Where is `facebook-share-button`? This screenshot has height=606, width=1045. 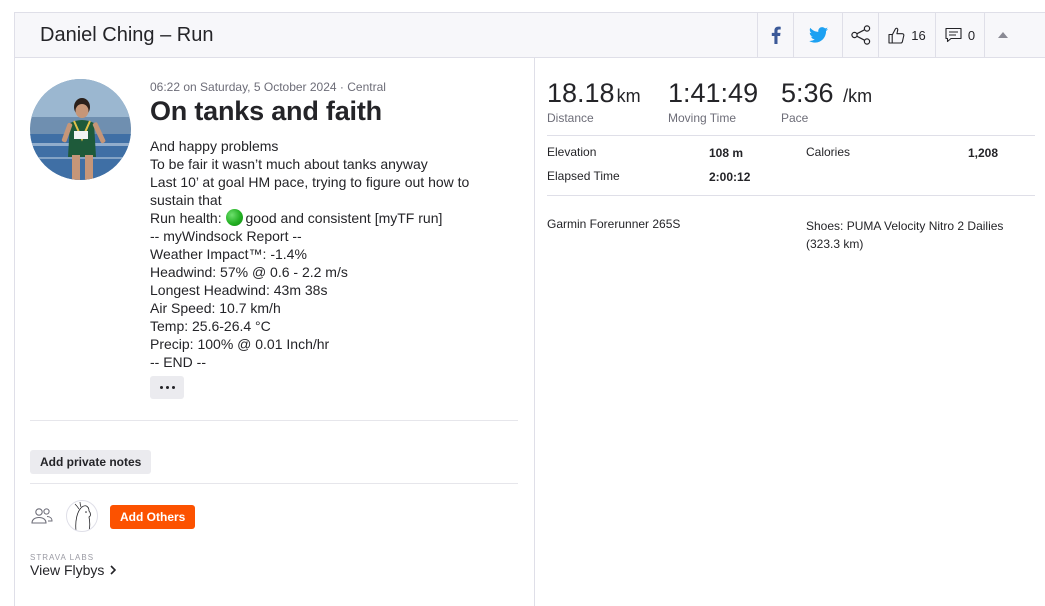
facebook-share-button is located at coordinates (775, 35).